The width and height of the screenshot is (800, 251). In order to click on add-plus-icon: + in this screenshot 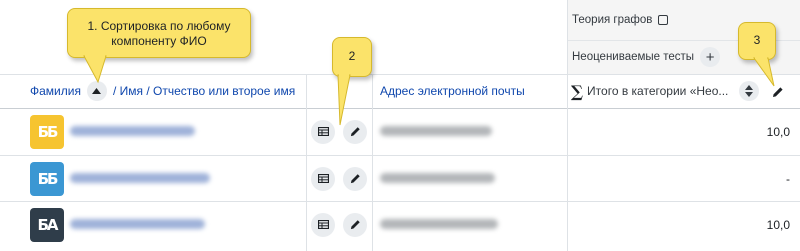, I will do `click(710, 57)`.